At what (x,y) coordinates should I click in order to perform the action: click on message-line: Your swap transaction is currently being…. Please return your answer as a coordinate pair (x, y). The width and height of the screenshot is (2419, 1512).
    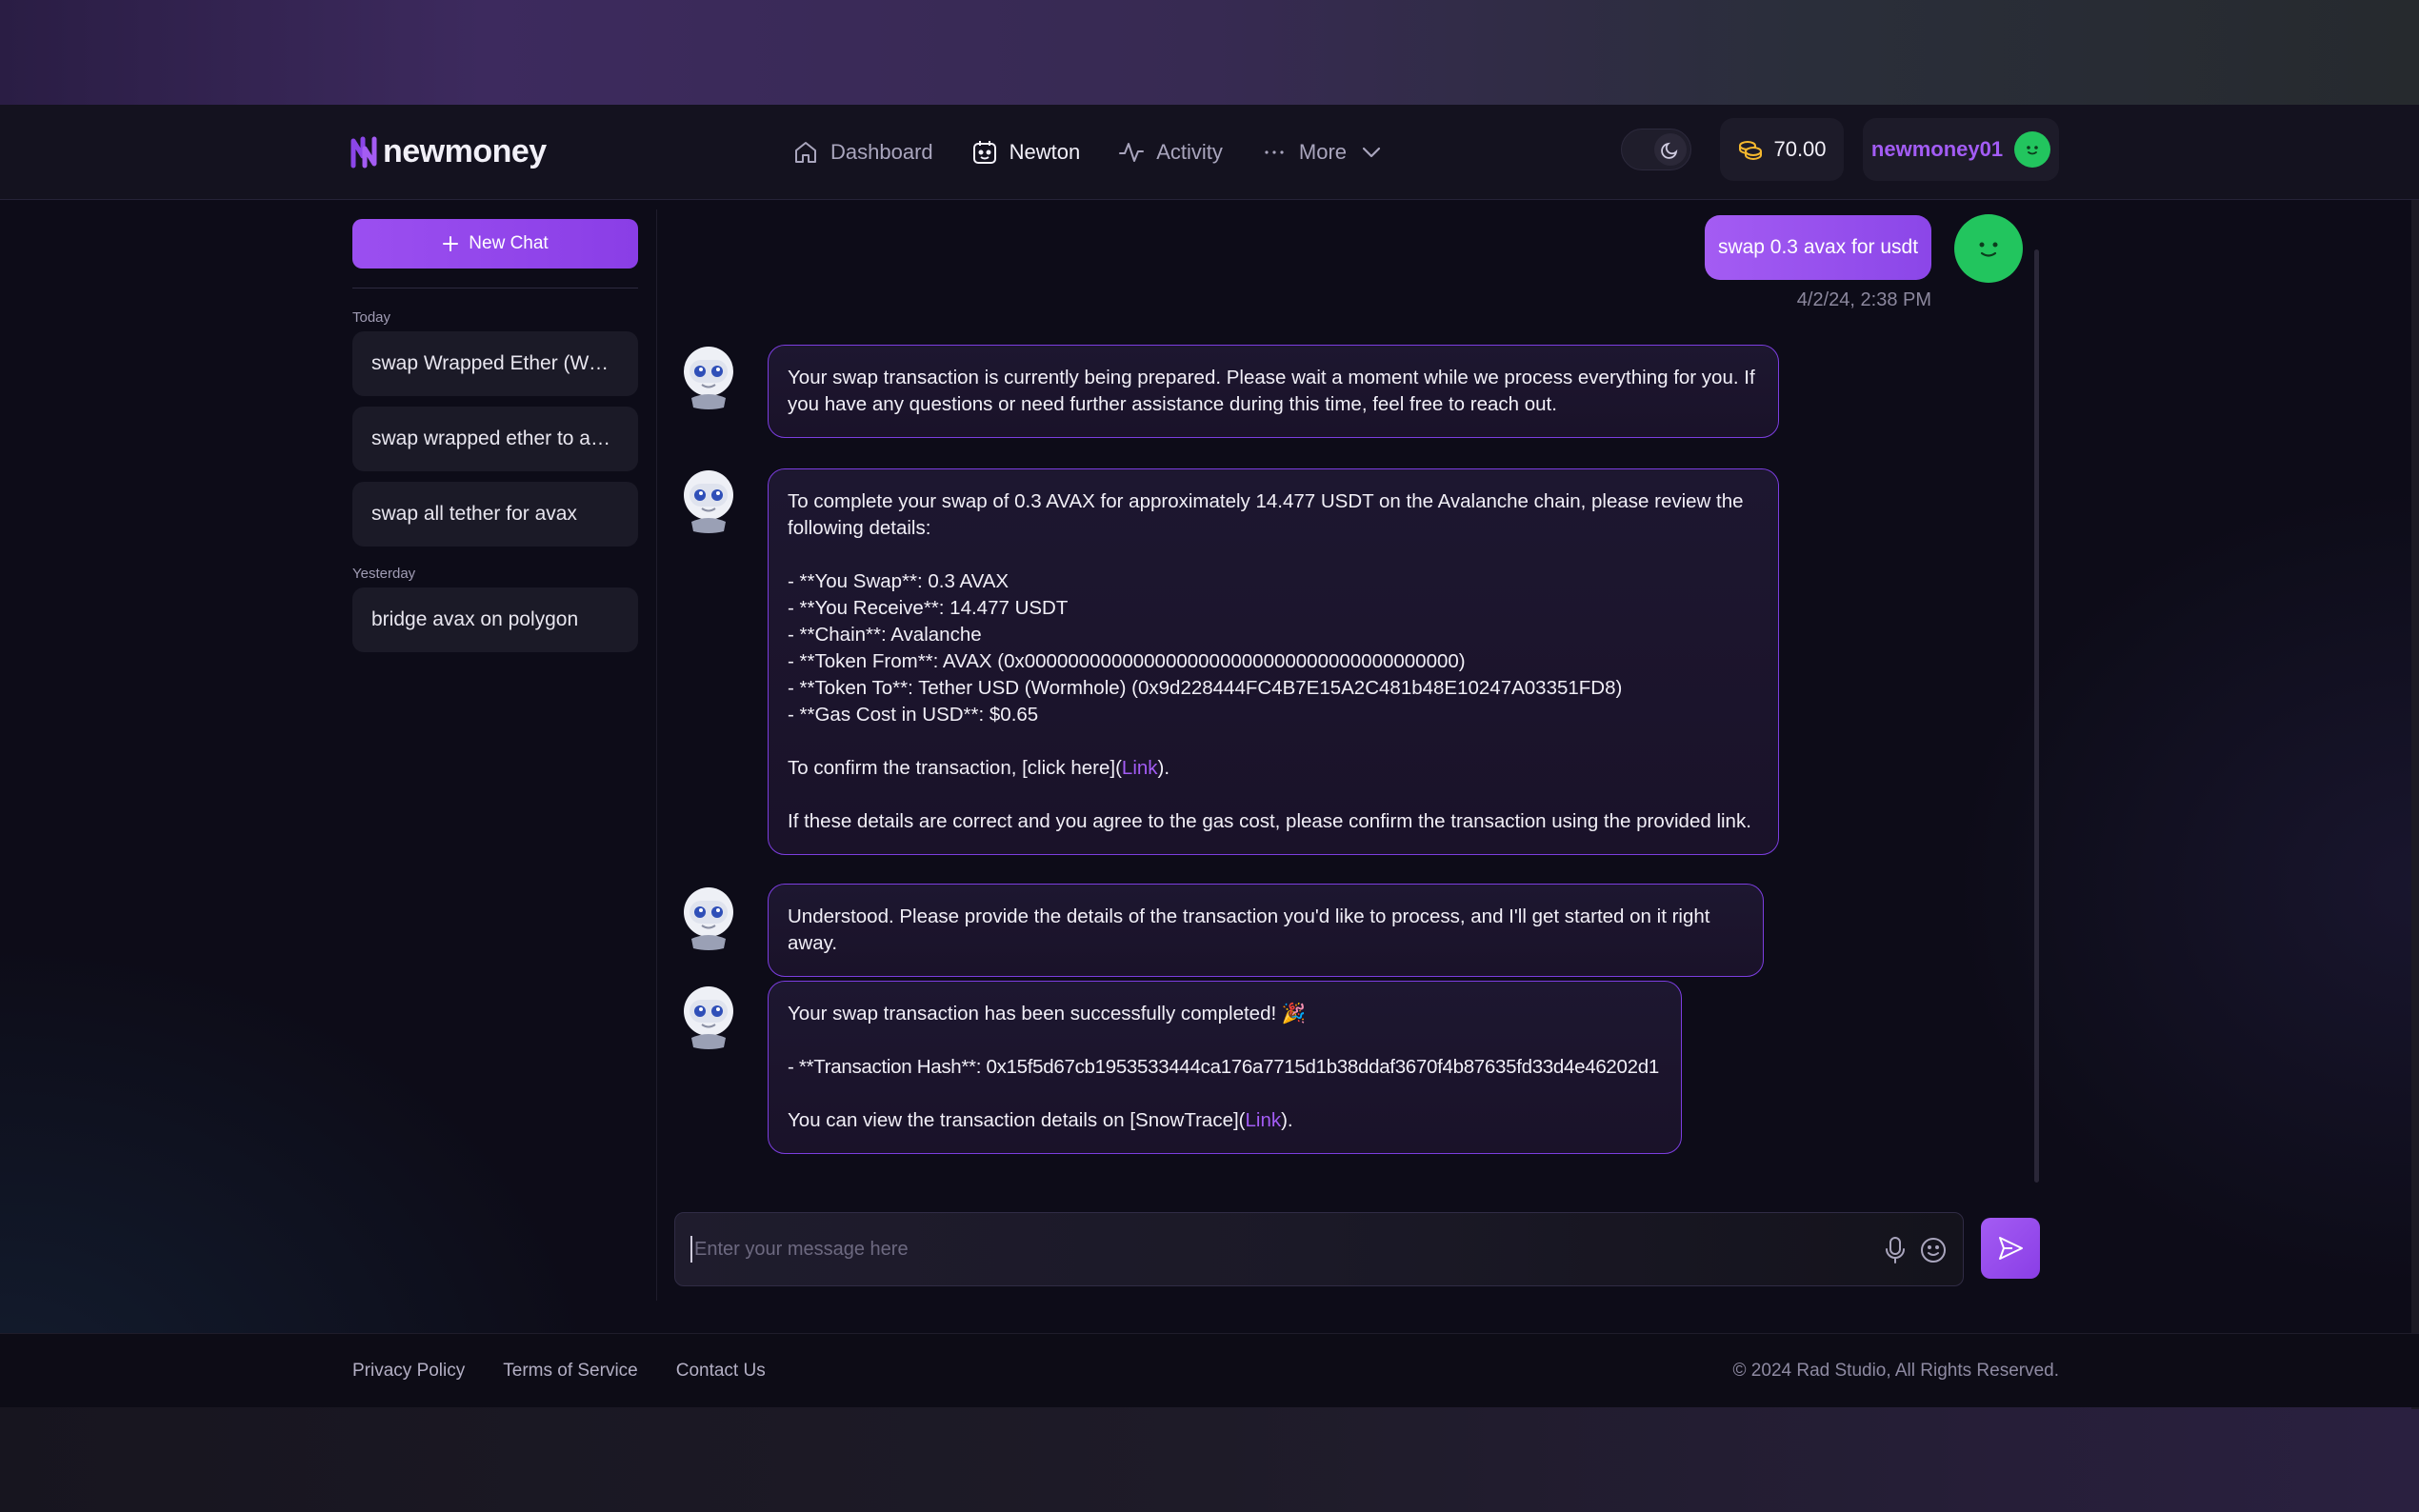
    Looking at the image, I should click on (1271, 377).